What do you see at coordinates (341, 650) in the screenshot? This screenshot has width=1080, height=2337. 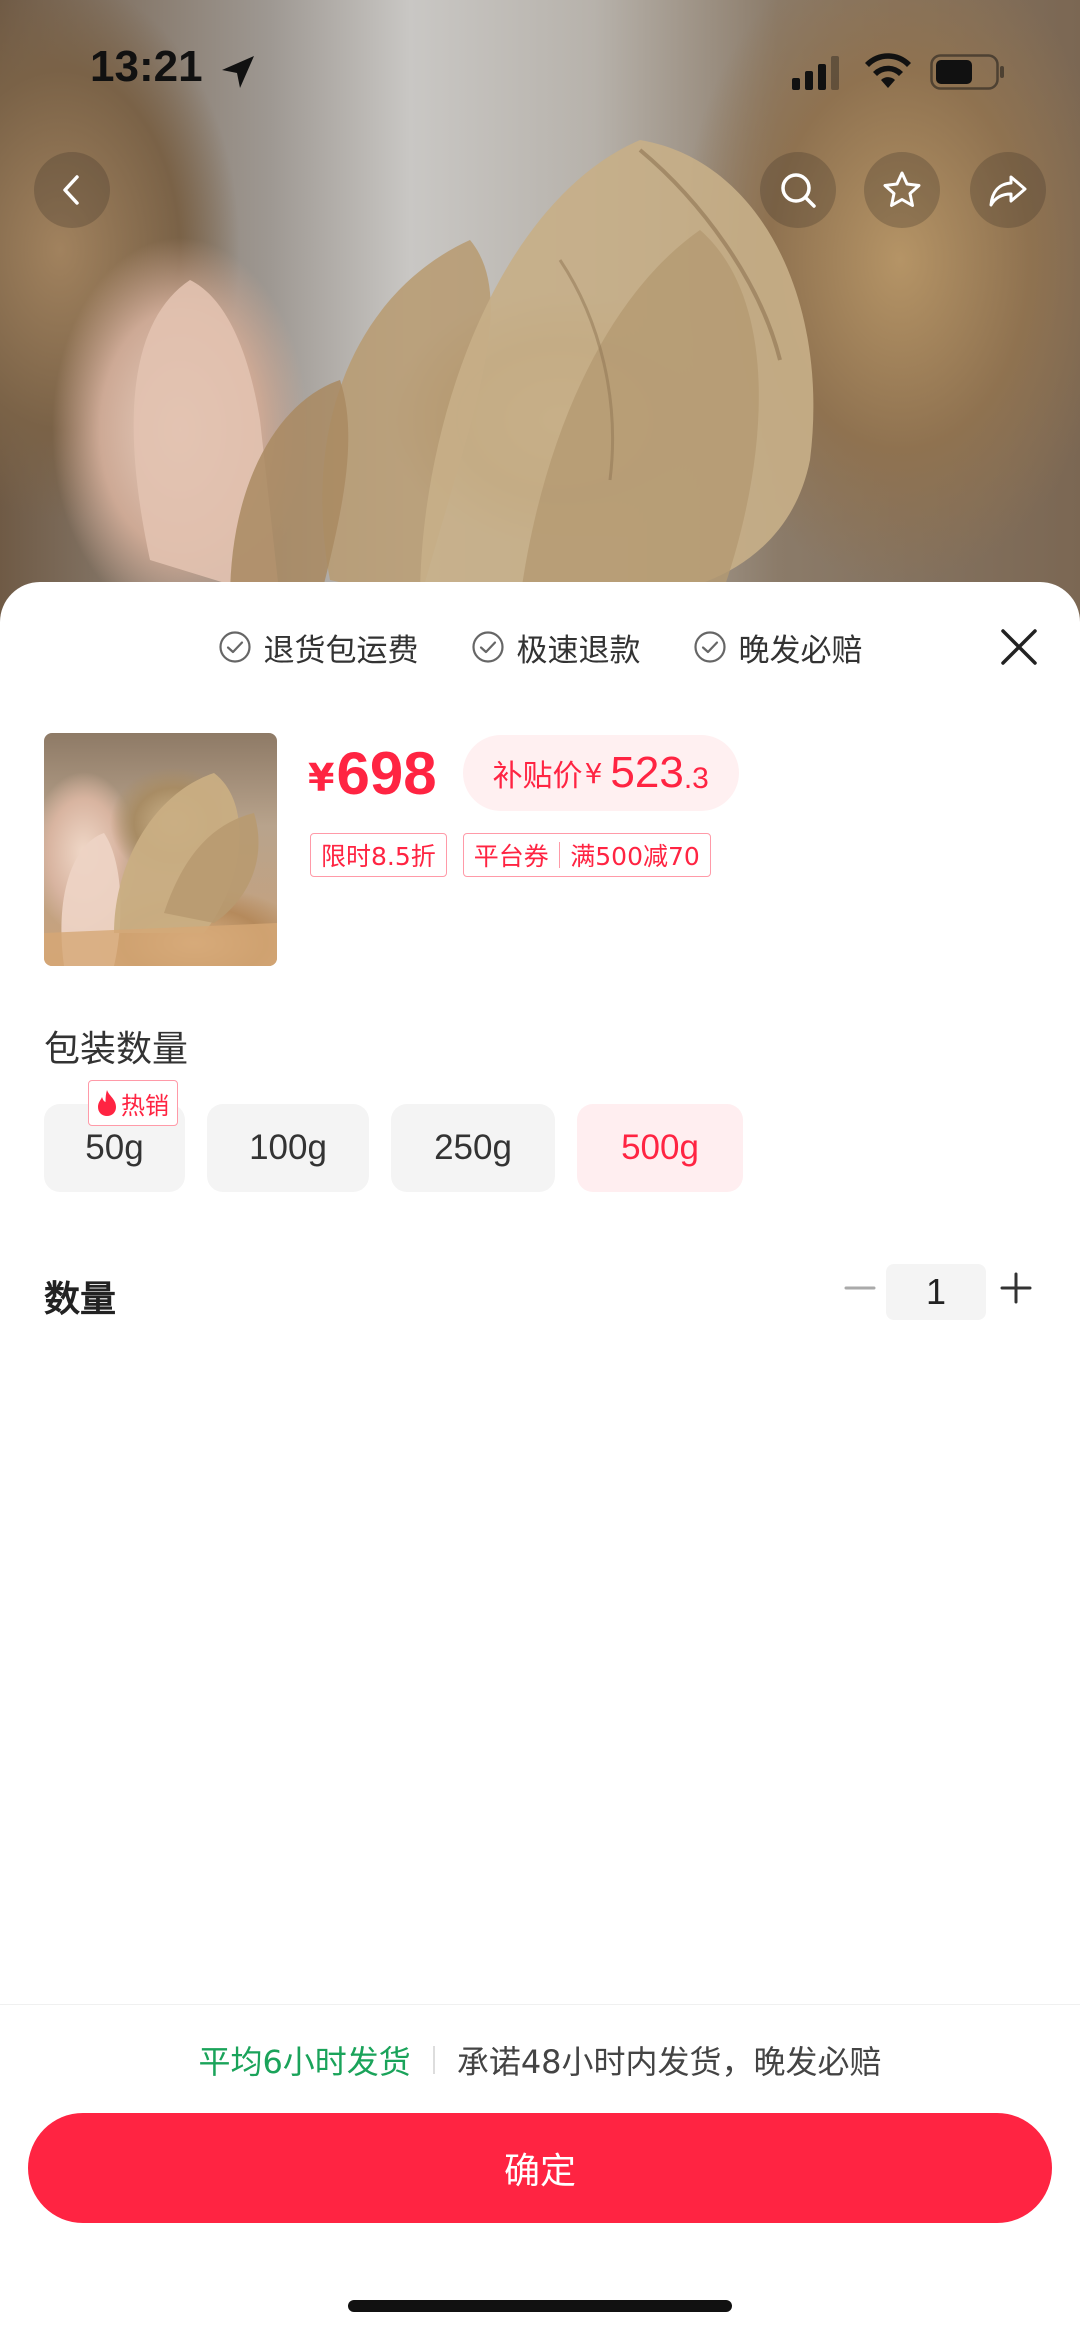 I see `guarantee-label: 退货包运费` at bounding box center [341, 650].